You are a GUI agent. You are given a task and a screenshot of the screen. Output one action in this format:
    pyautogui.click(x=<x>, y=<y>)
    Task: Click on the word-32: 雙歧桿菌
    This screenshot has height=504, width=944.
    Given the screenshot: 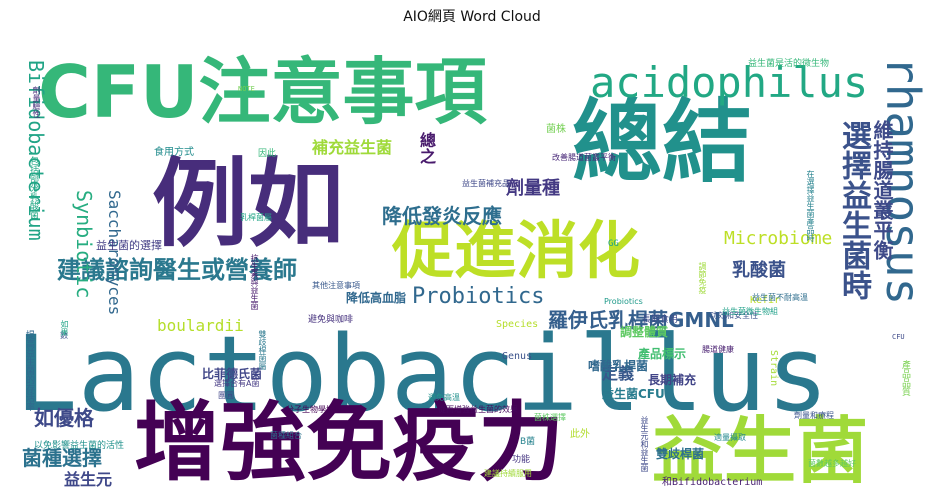 What is the action you would take?
    pyautogui.click(x=680, y=454)
    